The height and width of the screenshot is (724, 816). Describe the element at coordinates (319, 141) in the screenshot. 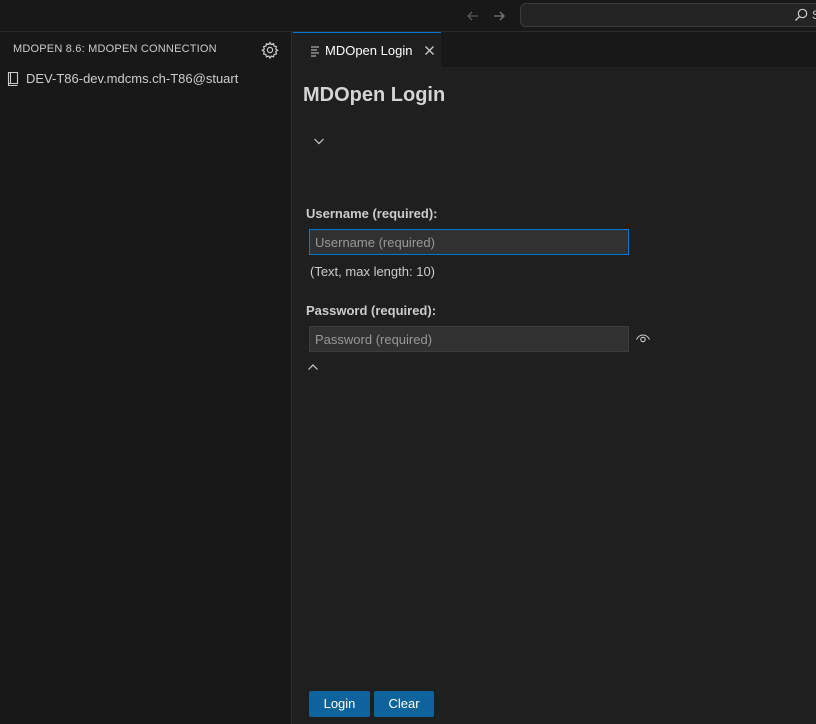

I see `chevron-down-icon` at that location.